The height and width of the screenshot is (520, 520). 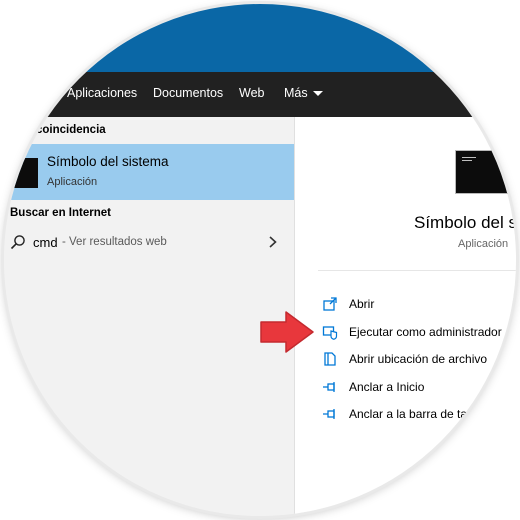 What do you see at coordinates (60, 213) in the screenshot?
I see `web-search-heading: Buscar en Internet` at bounding box center [60, 213].